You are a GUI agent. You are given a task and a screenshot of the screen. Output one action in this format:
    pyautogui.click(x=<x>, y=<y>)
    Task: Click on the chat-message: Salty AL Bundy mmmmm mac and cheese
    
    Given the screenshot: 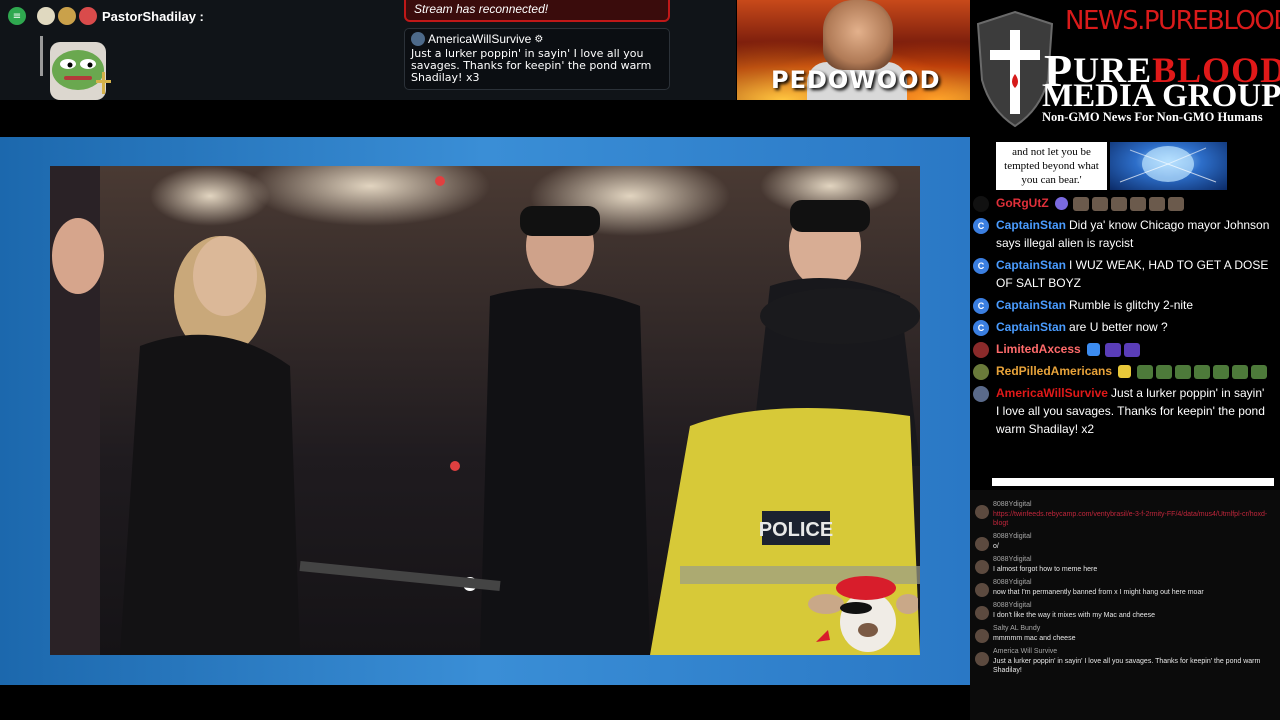 What is the action you would take?
    pyautogui.click(x=1125, y=633)
    